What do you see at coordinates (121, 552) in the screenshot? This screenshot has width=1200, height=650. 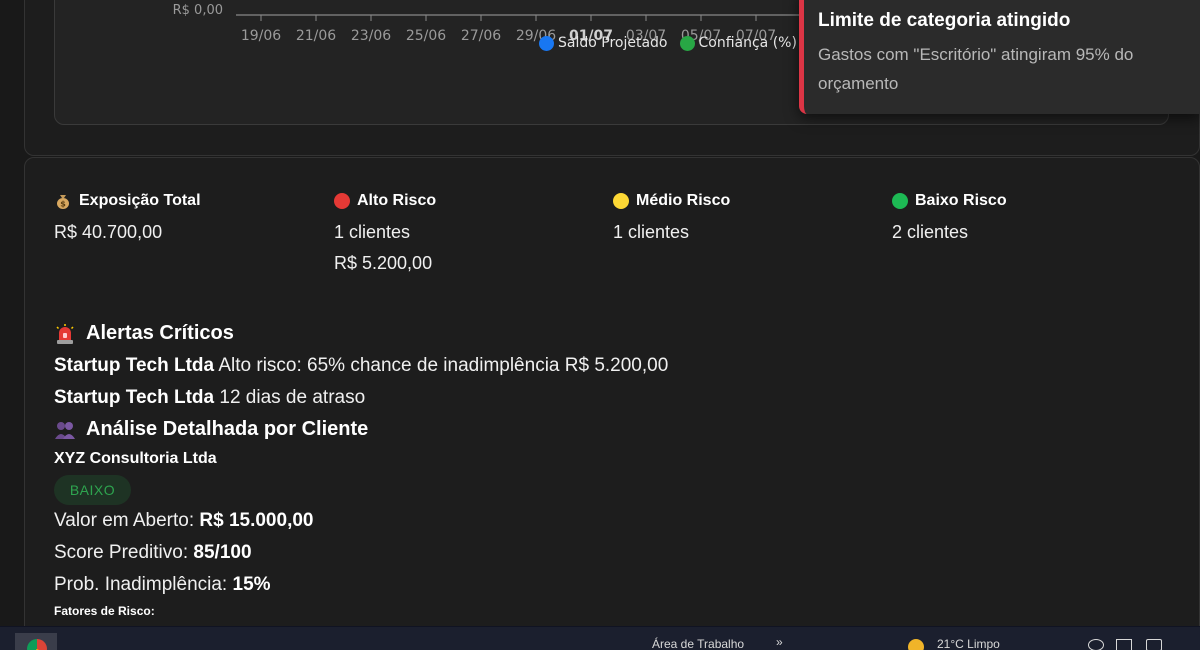 I see `detail-label: Score Preditivo:` at bounding box center [121, 552].